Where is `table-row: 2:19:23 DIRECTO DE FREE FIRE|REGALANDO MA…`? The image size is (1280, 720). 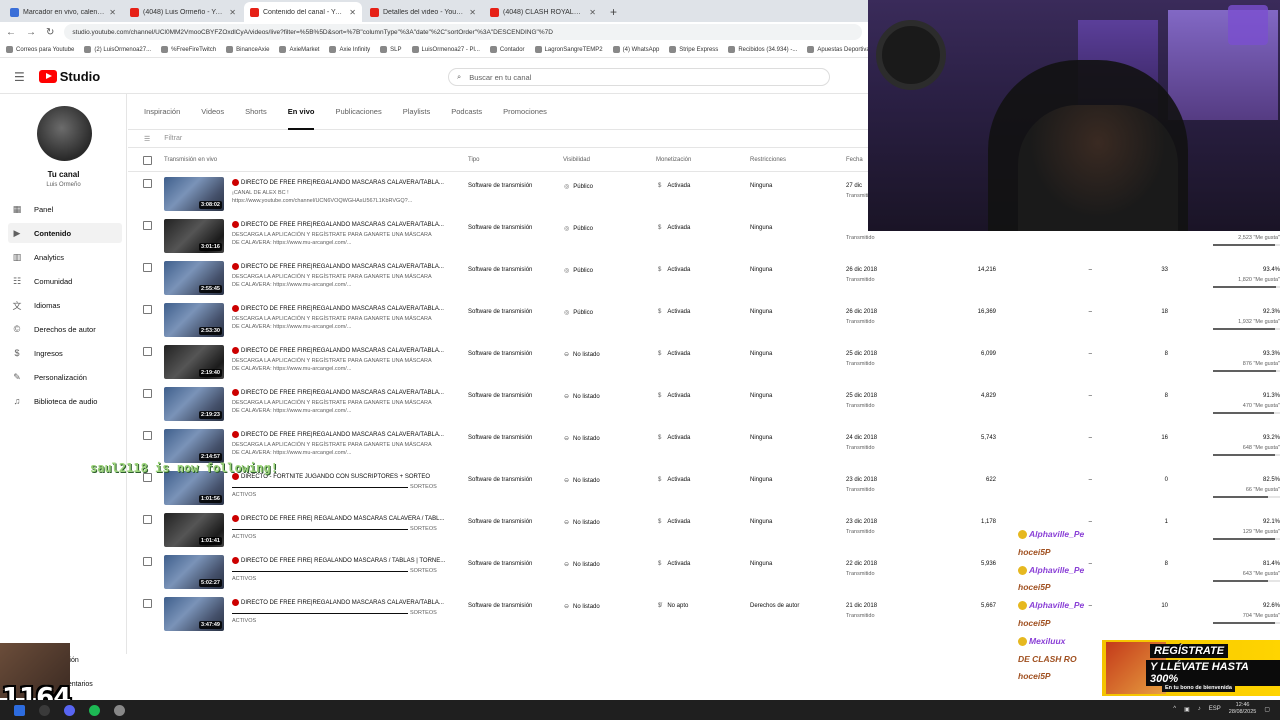 table-row: 2:19:23 DIRECTO DE FREE FIRE|REGALANDO MA… is located at coordinates (704, 405).